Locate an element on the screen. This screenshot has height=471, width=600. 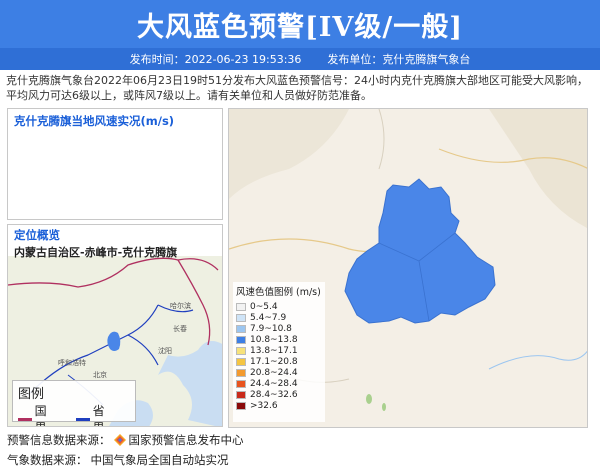
warning-source-value: 国家预警信息发布中心 is located at coordinates (186, 440).